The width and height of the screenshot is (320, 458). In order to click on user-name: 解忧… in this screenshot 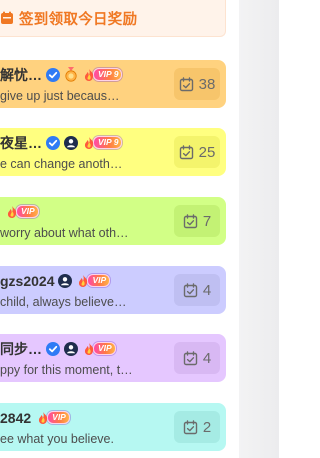, I will do `click(21, 75)`.